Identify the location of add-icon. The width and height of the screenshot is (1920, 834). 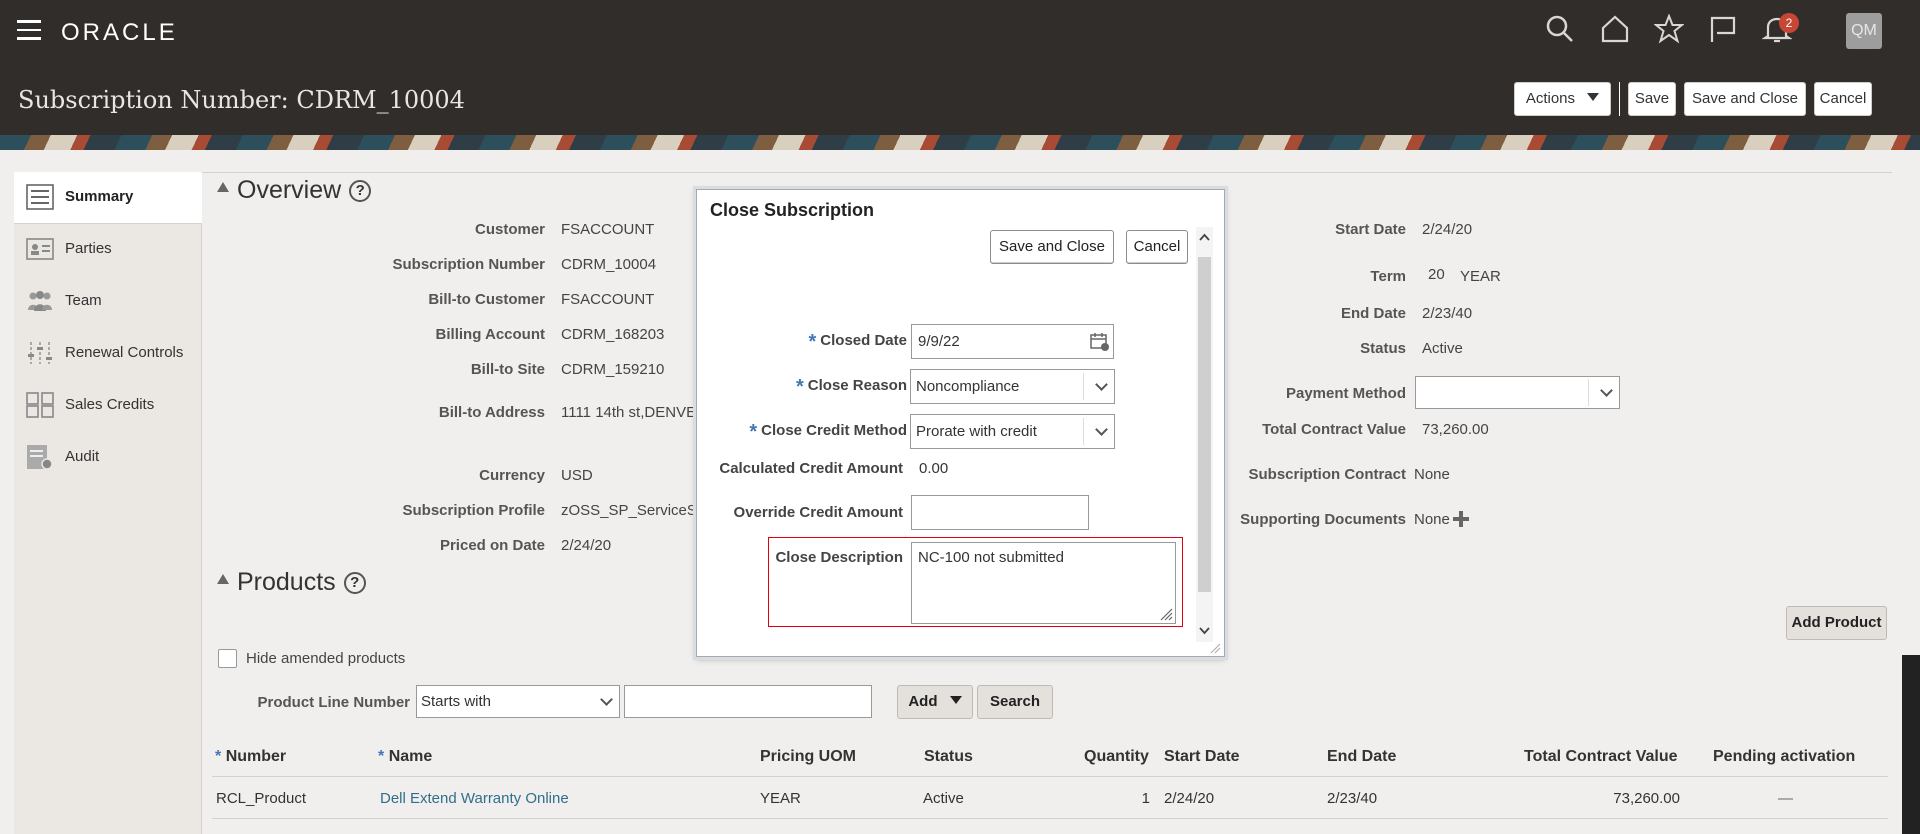
(1461, 519).